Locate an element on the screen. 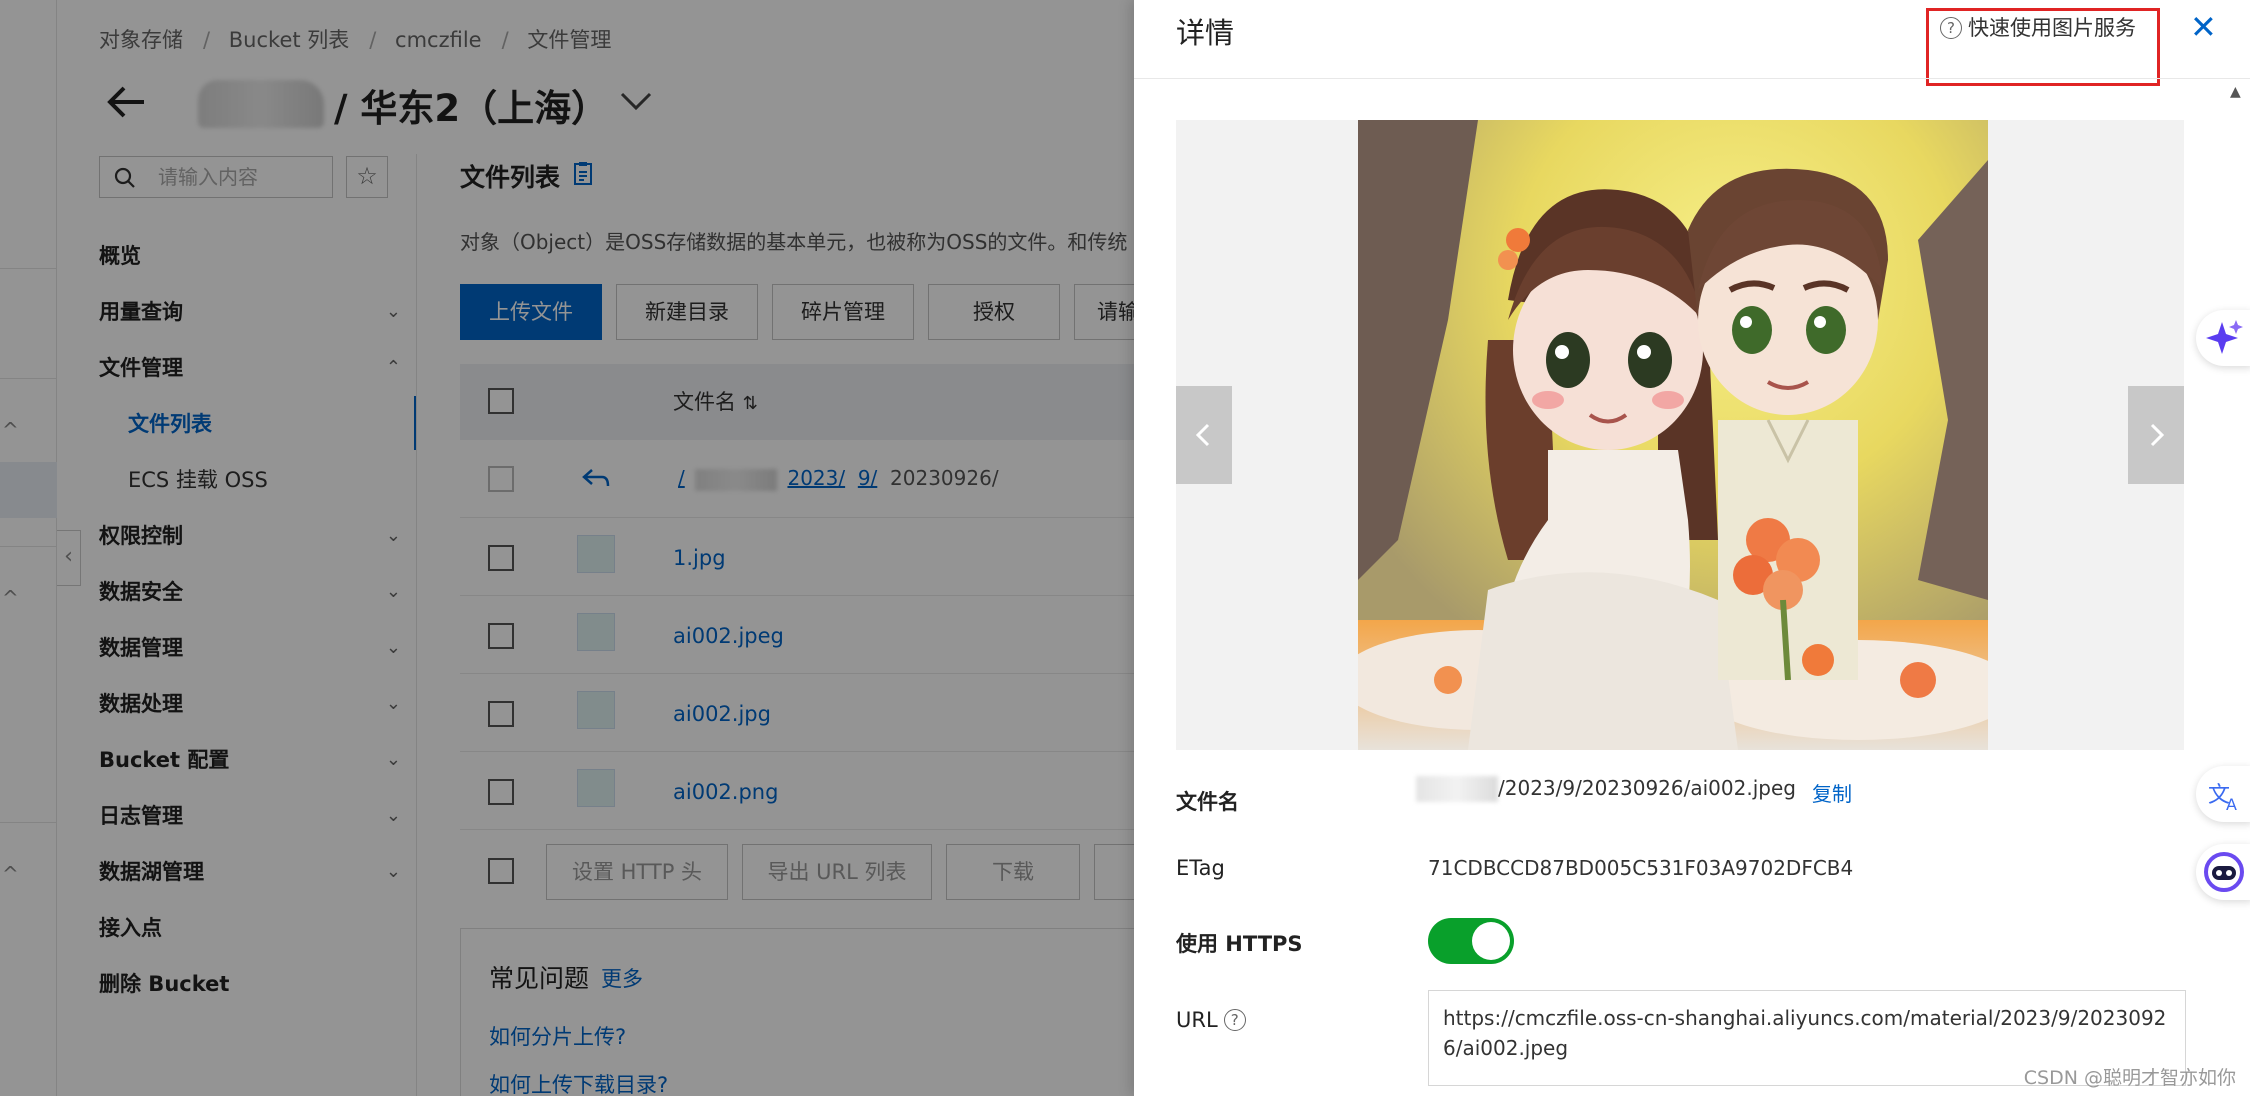 The width and height of the screenshot is (2250, 1096). chevron-left-icon is located at coordinates (1202, 435).